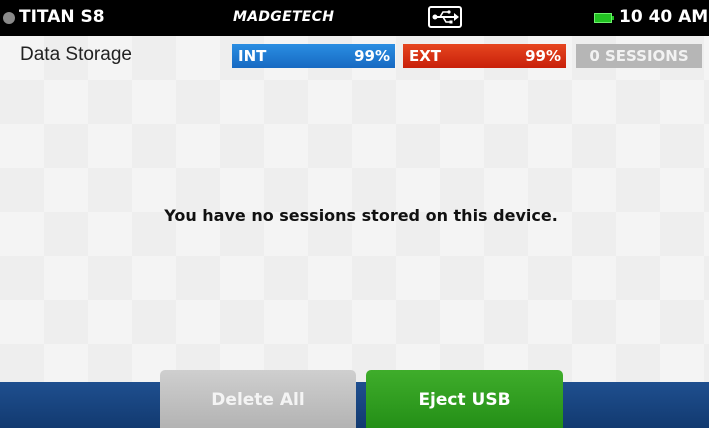  What do you see at coordinates (284, 17) in the screenshot?
I see `brand-logo: MADGETECH` at bounding box center [284, 17].